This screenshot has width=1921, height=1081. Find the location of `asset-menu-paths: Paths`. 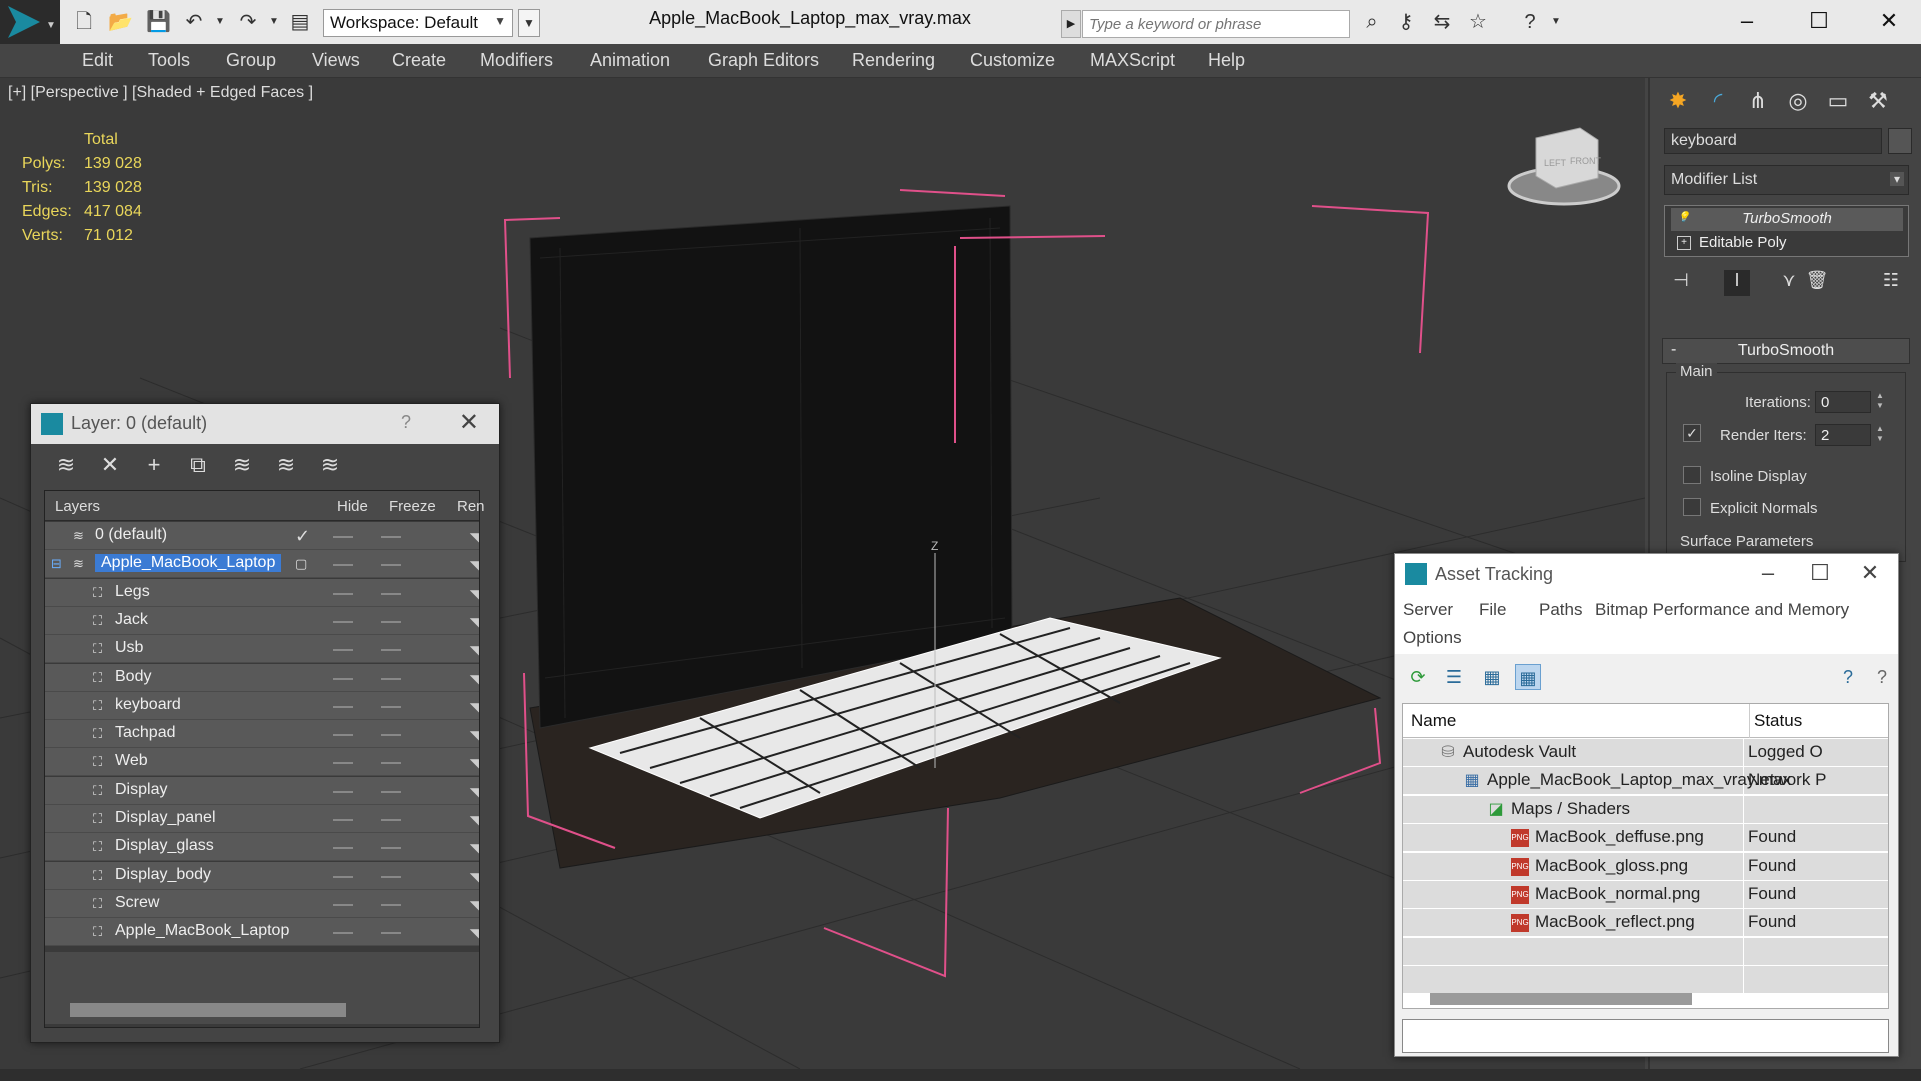

asset-menu-paths: Paths is located at coordinates (1560, 610).